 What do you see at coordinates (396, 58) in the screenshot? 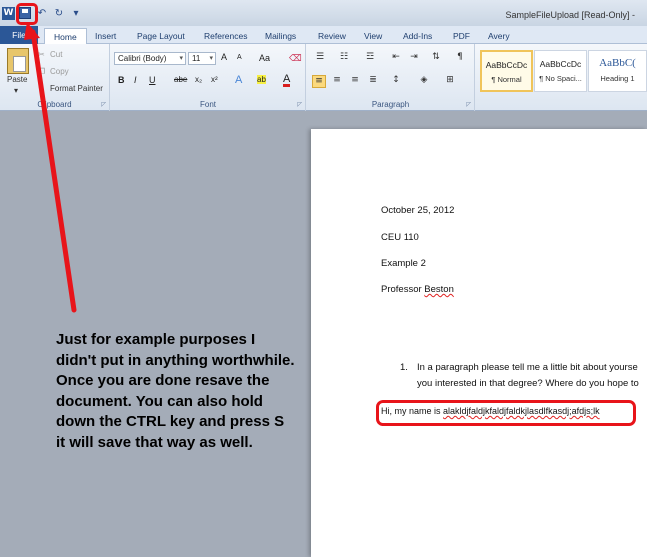
I see `decrease-indent-icon: ⇤` at bounding box center [396, 58].